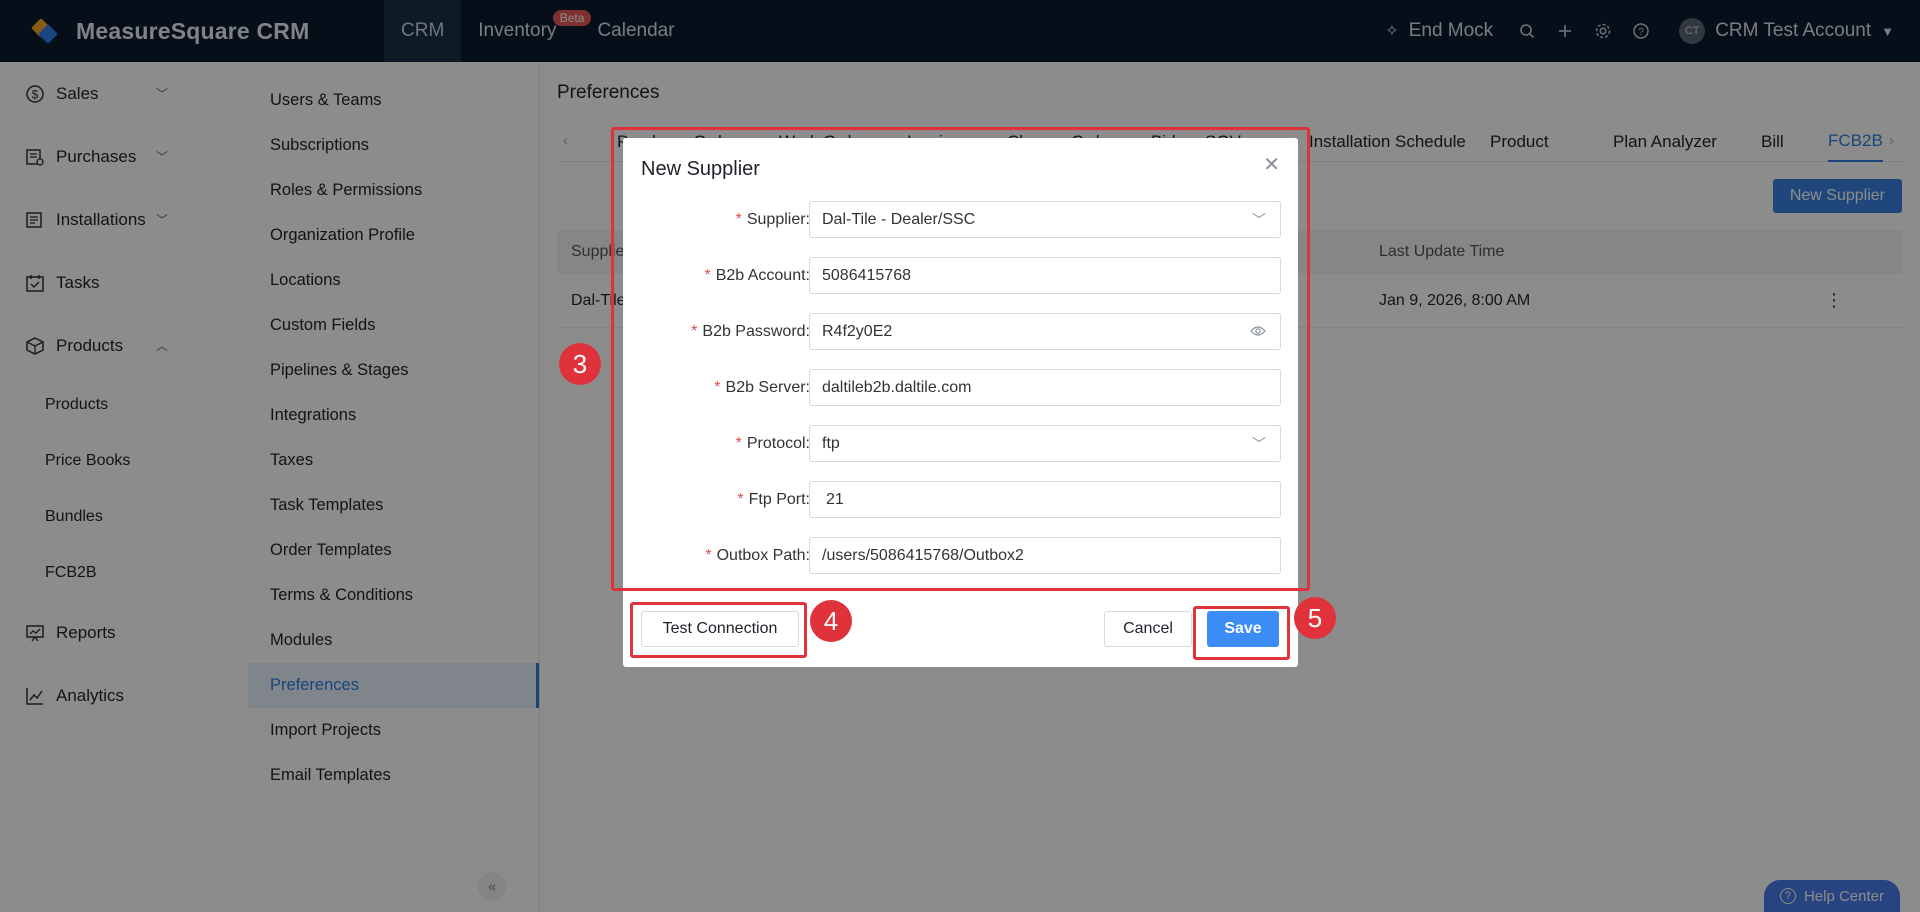 Image resolution: width=1920 pixels, height=912 pixels. I want to click on annotation-box-test-connection, so click(718, 630).